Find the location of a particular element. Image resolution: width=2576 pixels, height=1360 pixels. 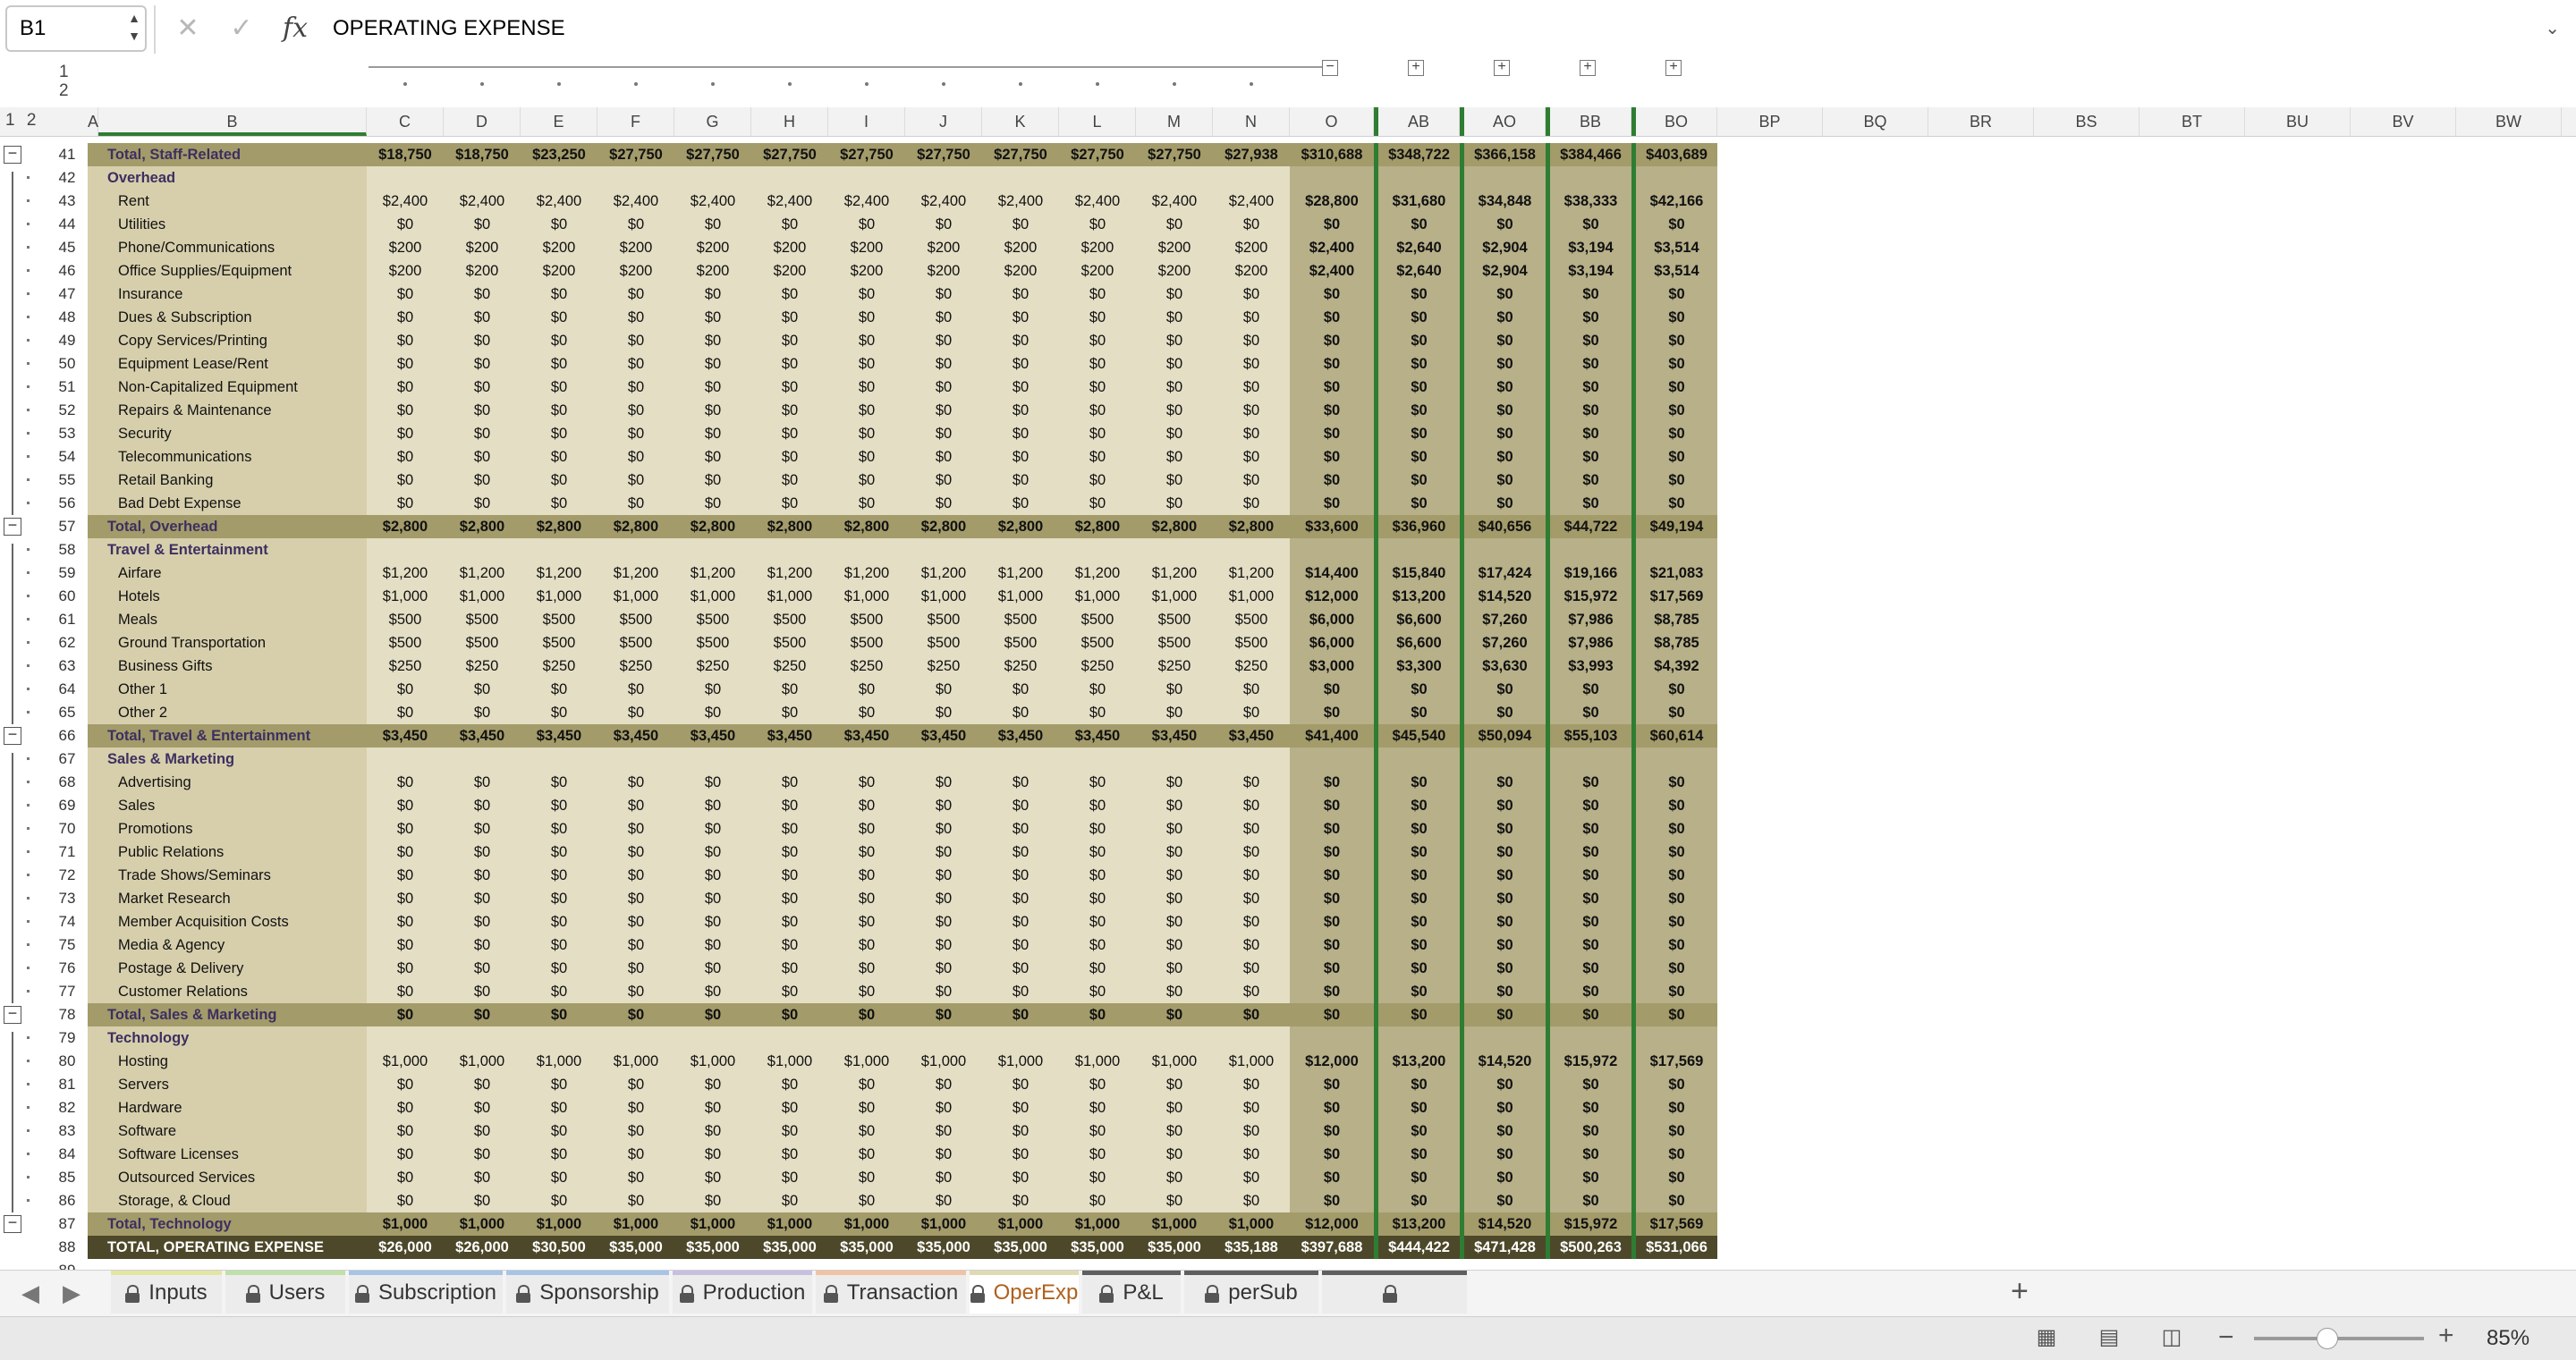

annual-value-cell: $310,688 is located at coordinates (1332, 154).